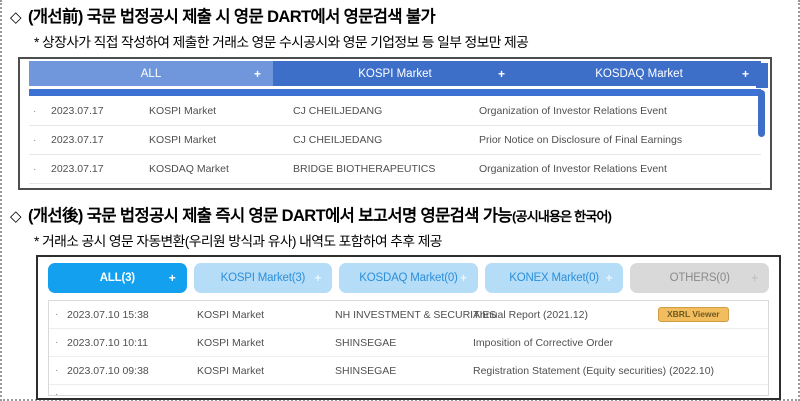  I want to click on tab-kospi-market: KOSPI Market +, so click(395, 73).